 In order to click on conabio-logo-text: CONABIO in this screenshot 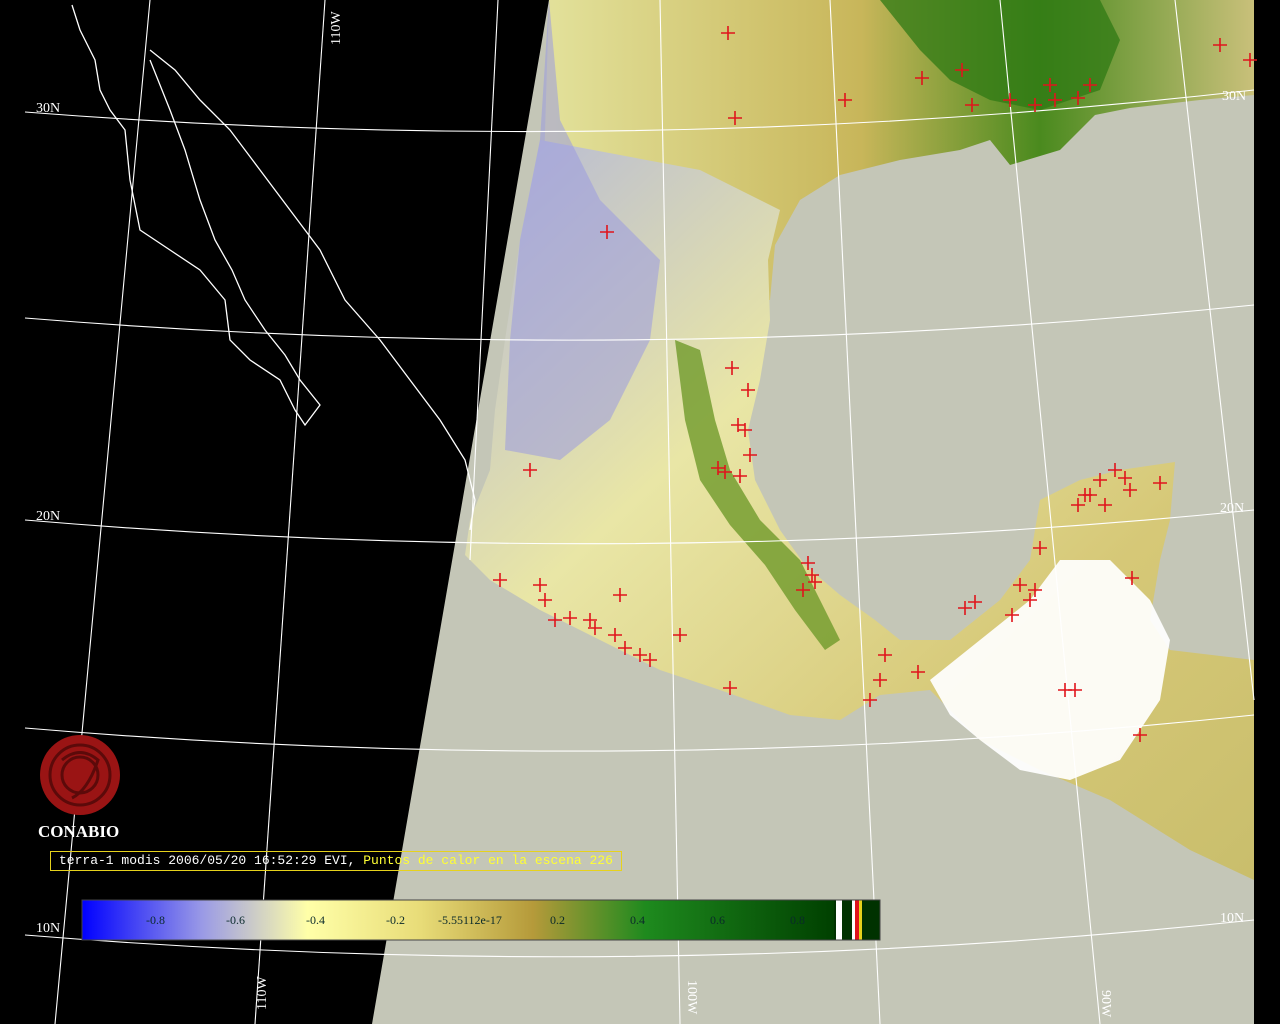, I will do `click(78, 831)`.